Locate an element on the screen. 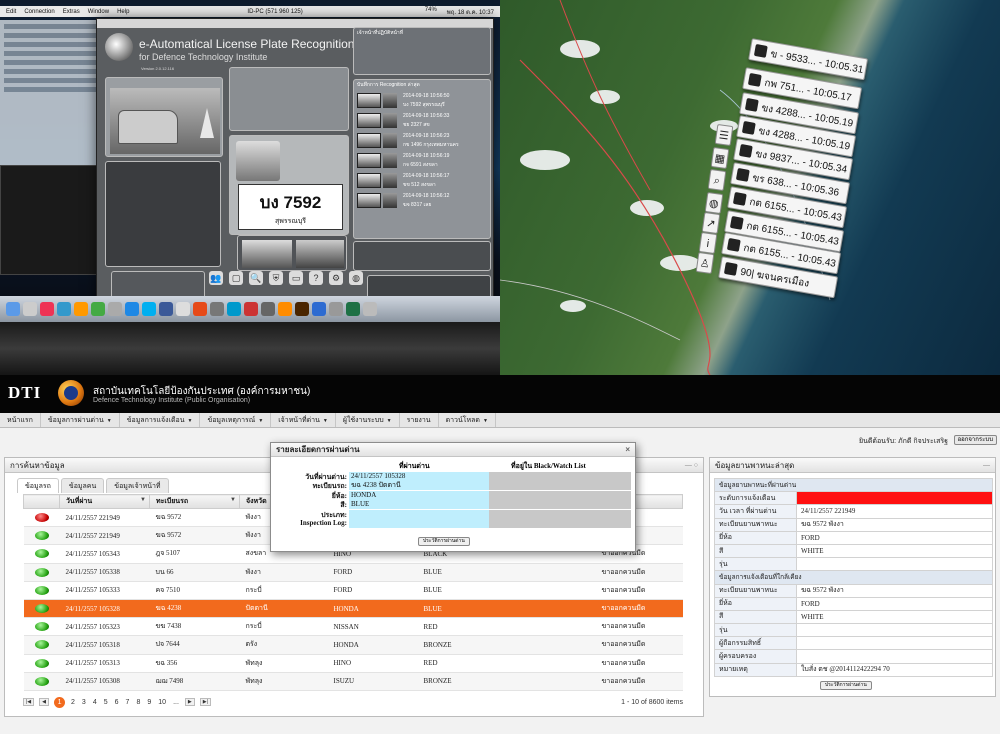 This screenshot has width=1000, height=734. detail-key: ระดับการแจ้งเตือน is located at coordinates (755, 498).